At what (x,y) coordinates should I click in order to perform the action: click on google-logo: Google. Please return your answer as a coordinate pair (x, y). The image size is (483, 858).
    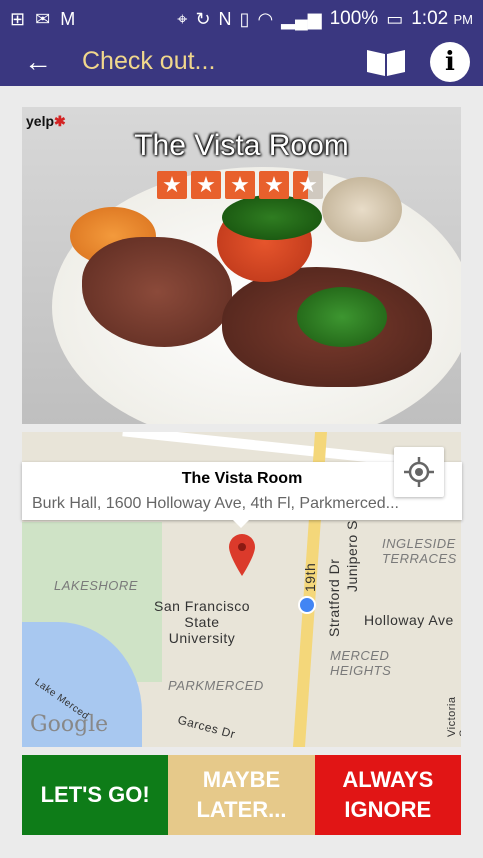
    Looking at the image, I should click on (69, 724).